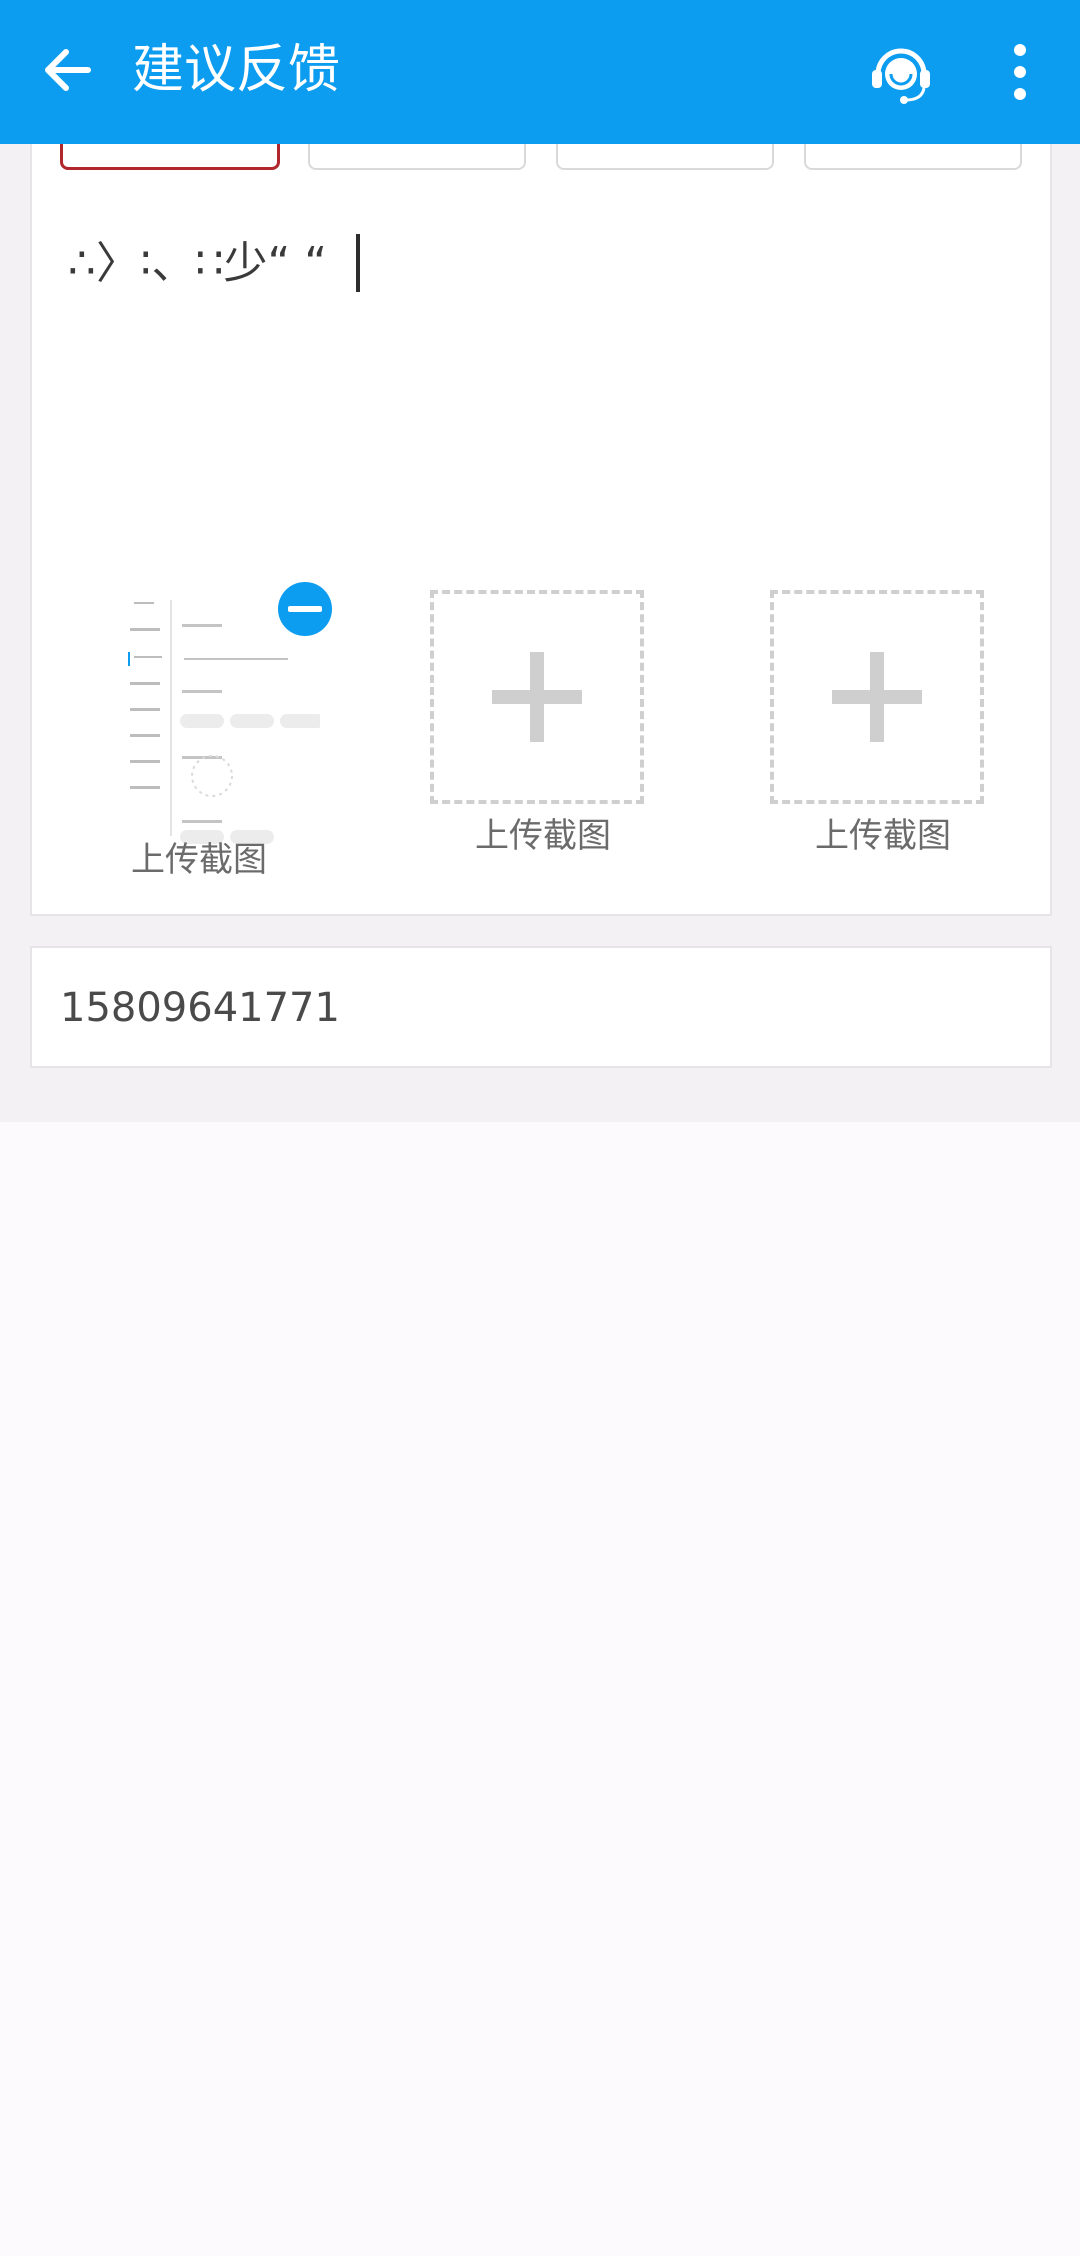 The image size is (1080, 2256). Describe the element at coordinates (543, 723) in the screenshot. I see `upload-slot-2: 上传截图` at that location.